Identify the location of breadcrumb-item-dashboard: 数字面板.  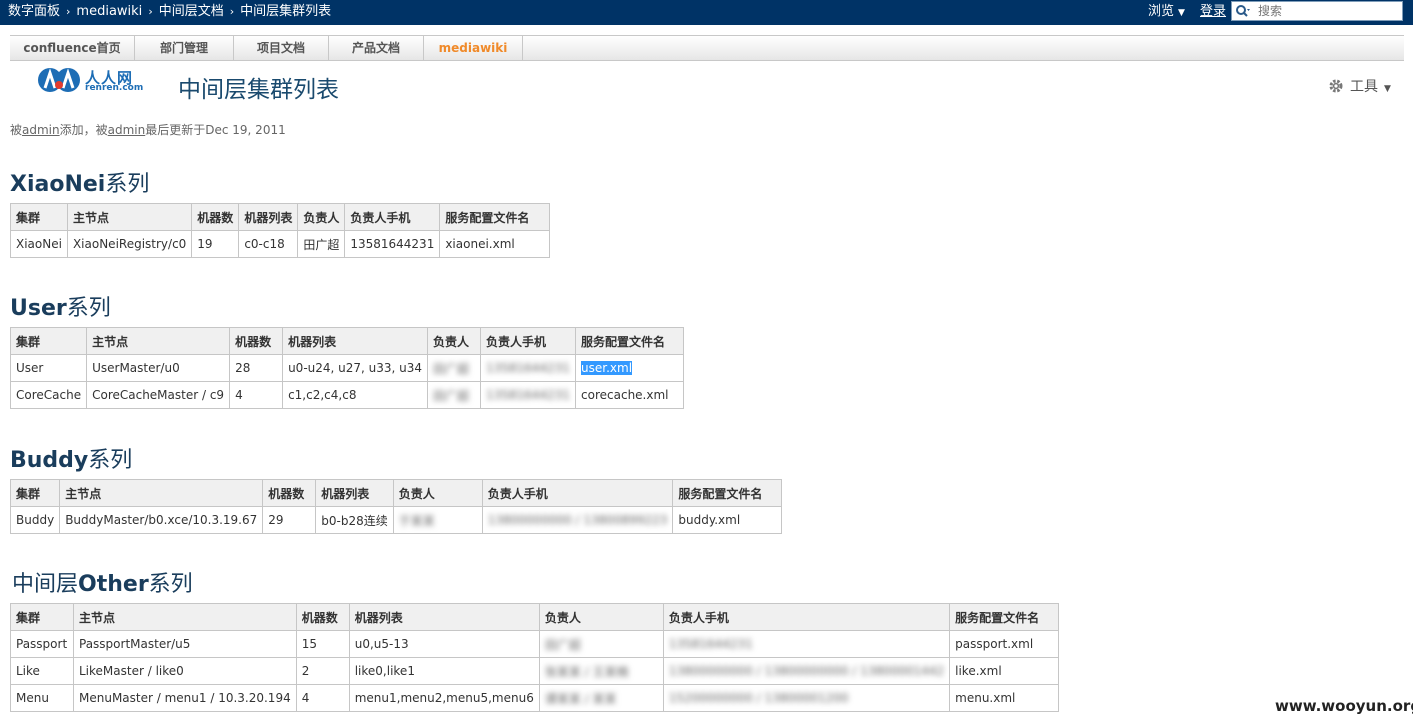
(34, 11).